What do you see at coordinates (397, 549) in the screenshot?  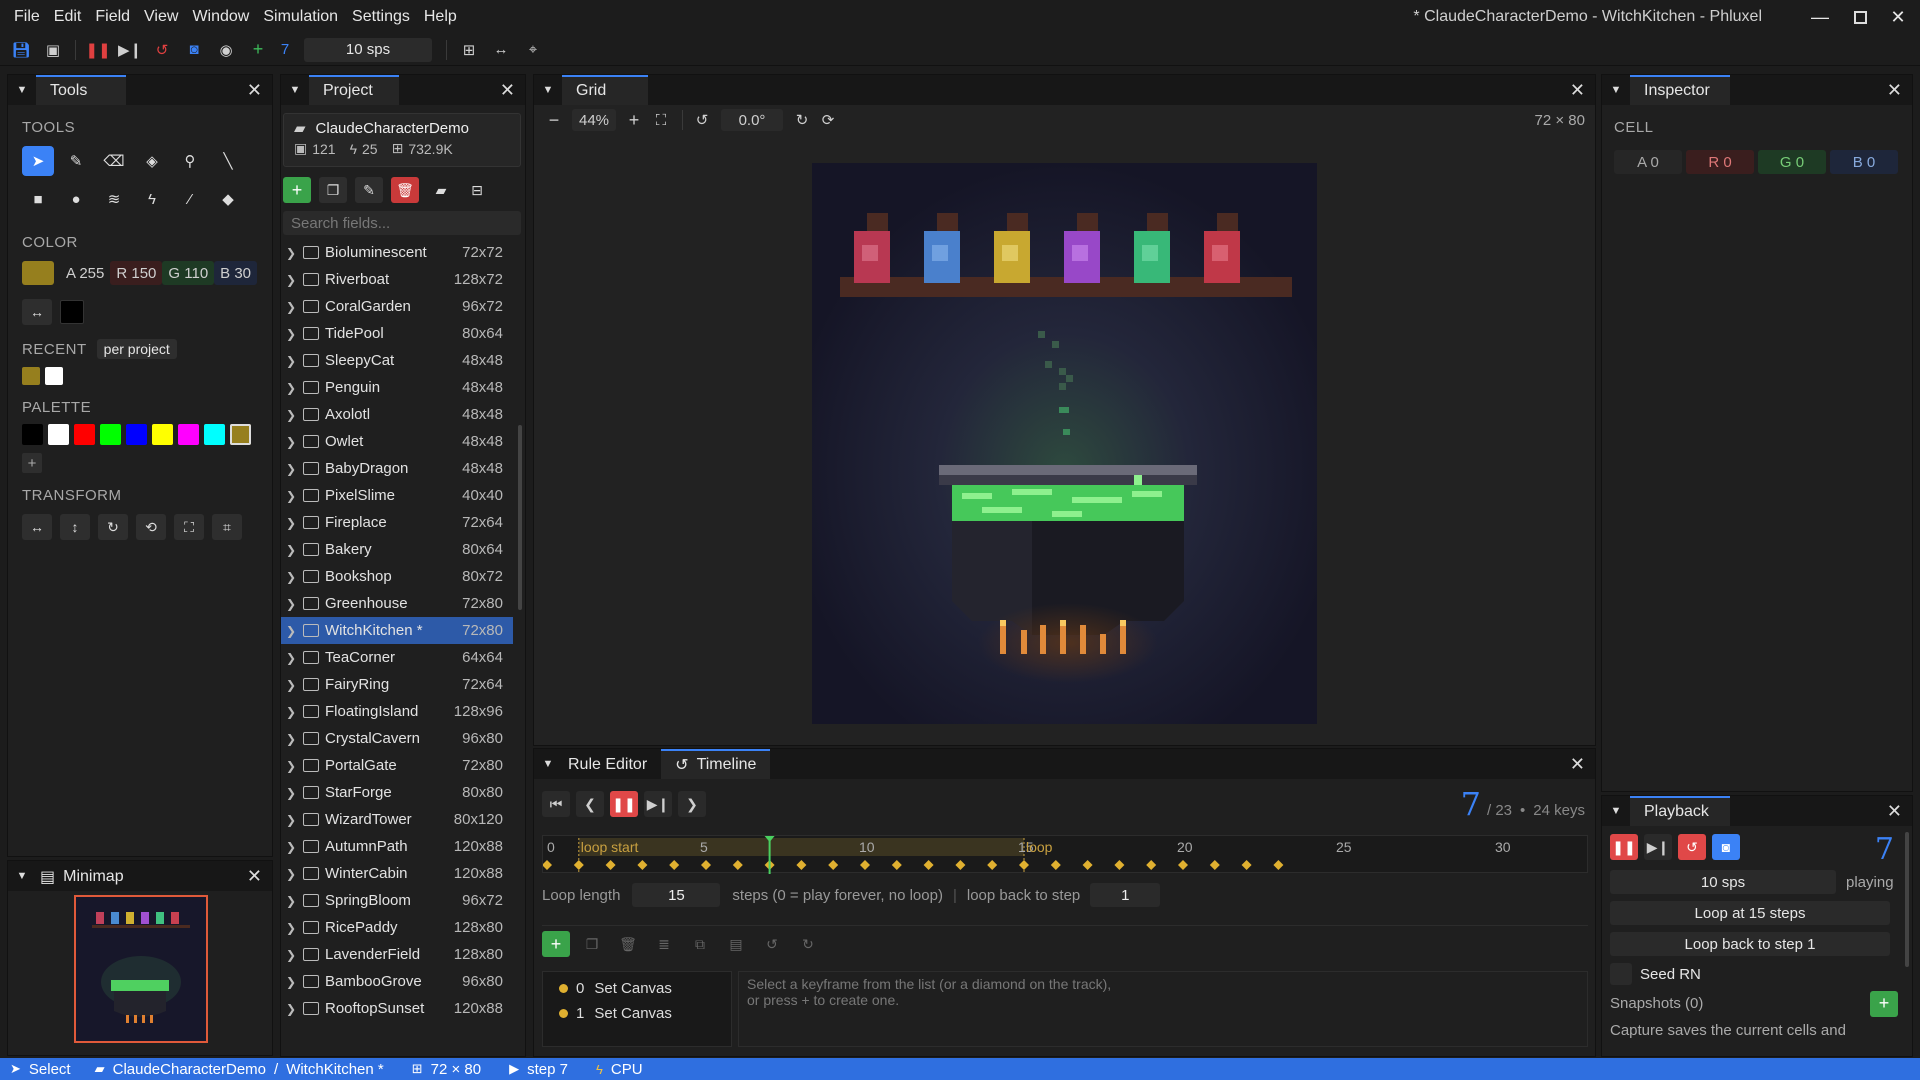 I see `field-list-item: ❯ Bakery 80x64` at bounding box center [397, 549].